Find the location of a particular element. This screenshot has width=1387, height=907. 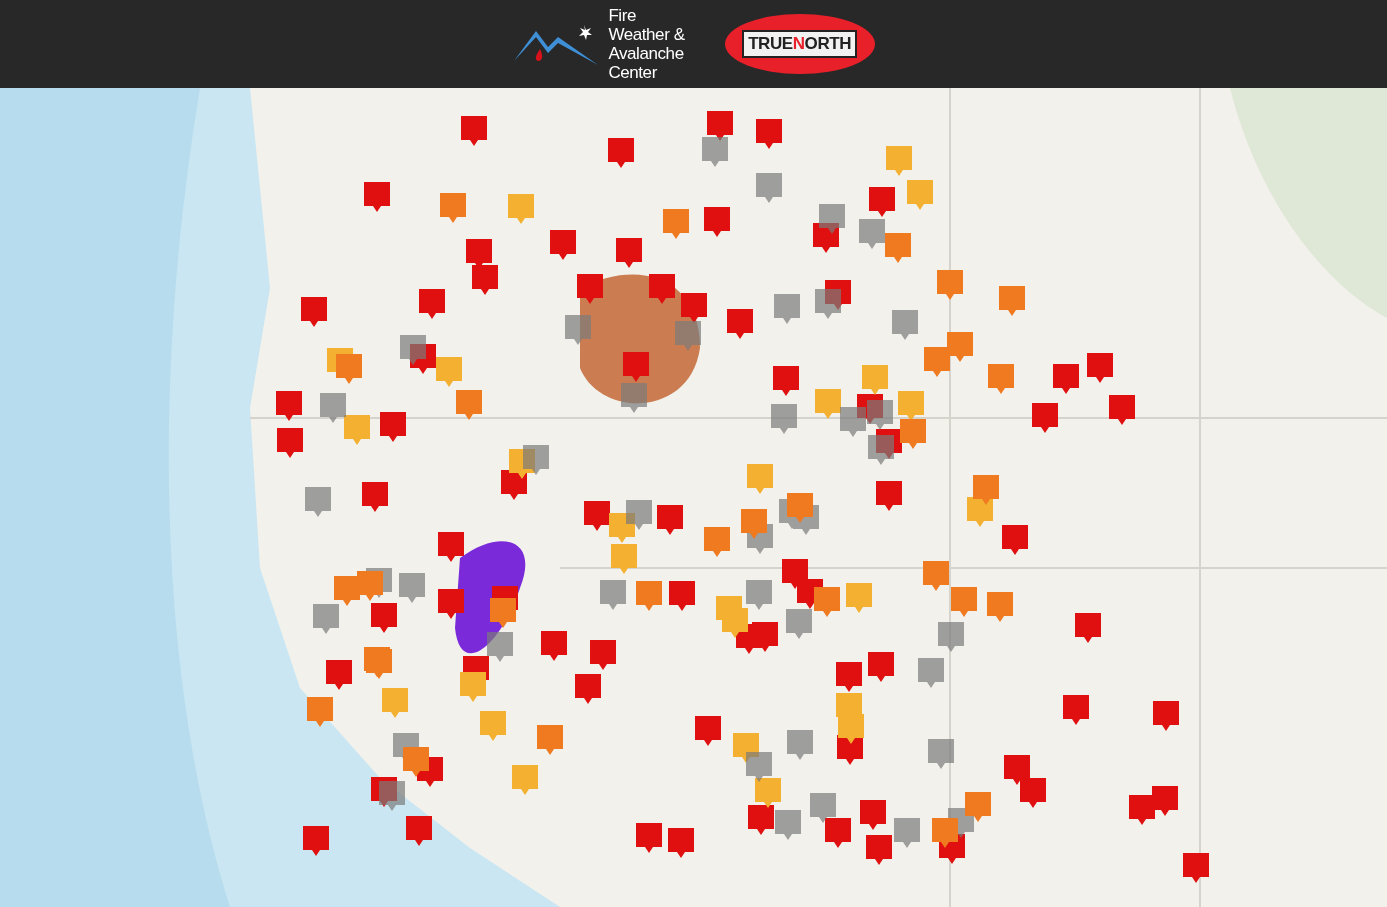

logo-text: Fire Weather & Avalanche Center is located at coordinates (646, 44).